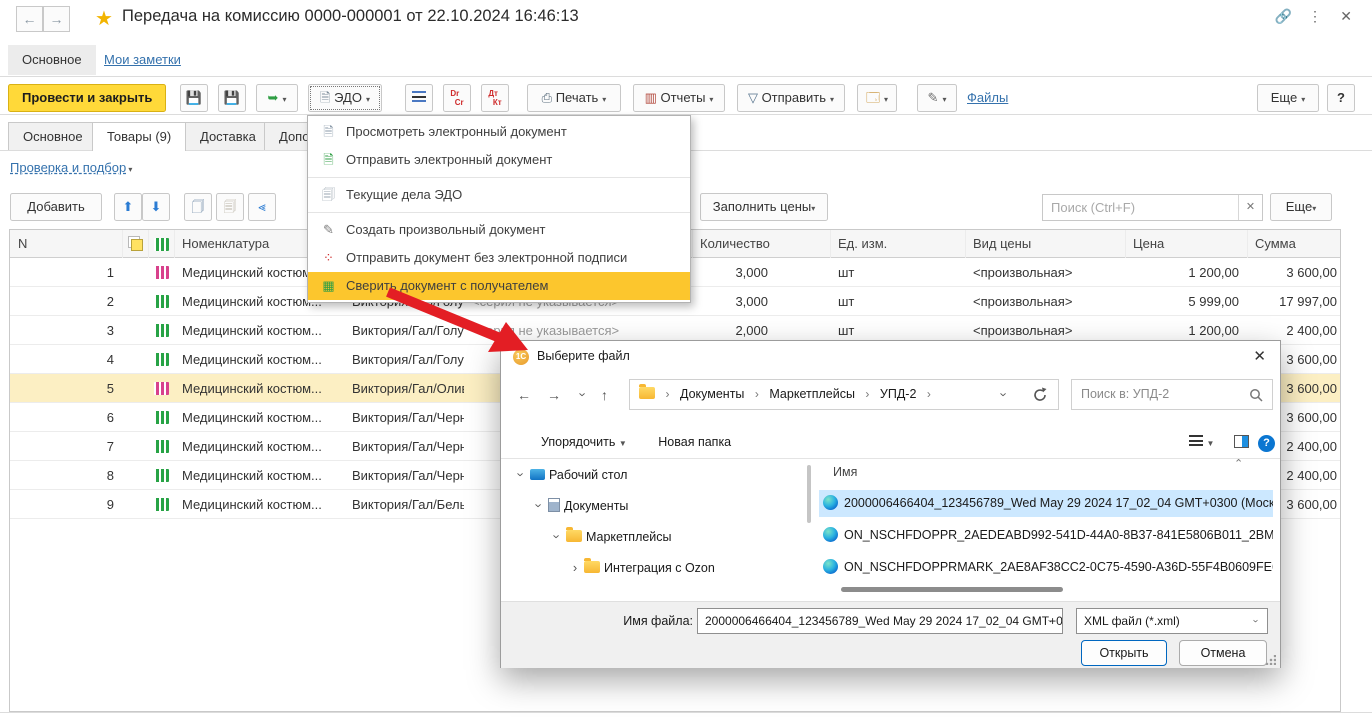  I want to click on nav-tab-main: Основное, so click(52, 60).